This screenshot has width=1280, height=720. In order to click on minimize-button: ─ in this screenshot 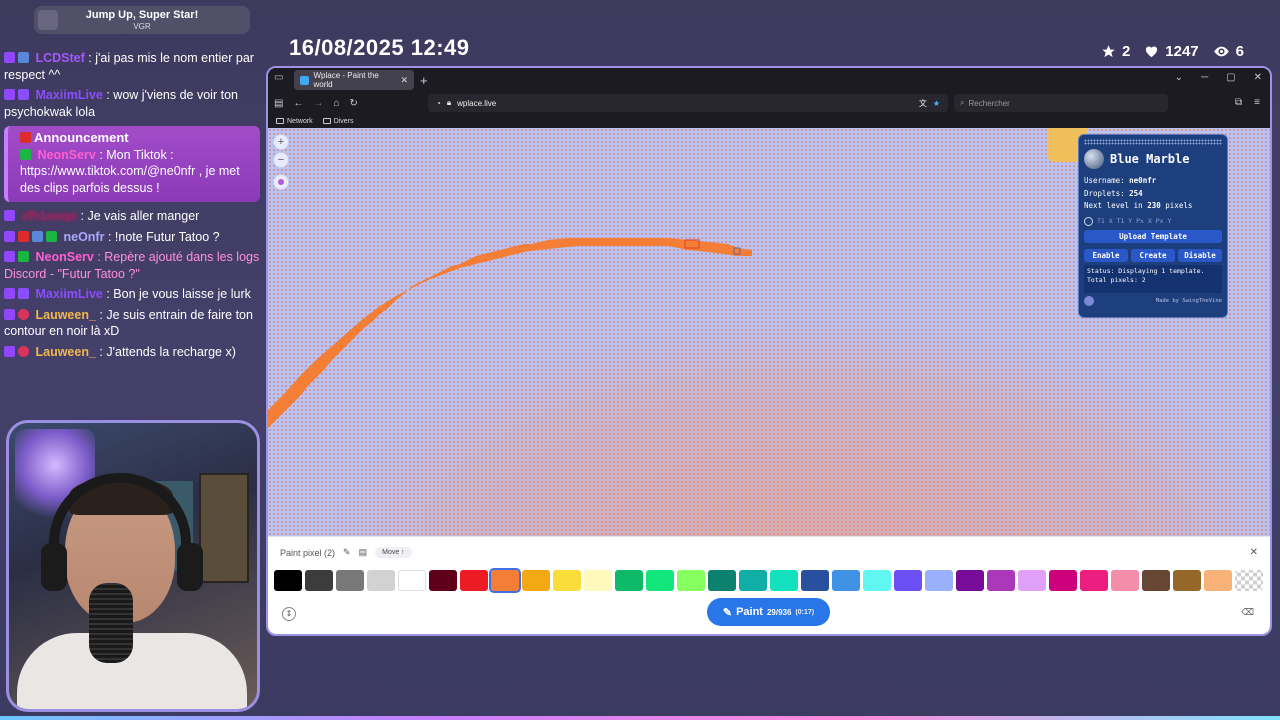, I will do `click(1204, 77)`.